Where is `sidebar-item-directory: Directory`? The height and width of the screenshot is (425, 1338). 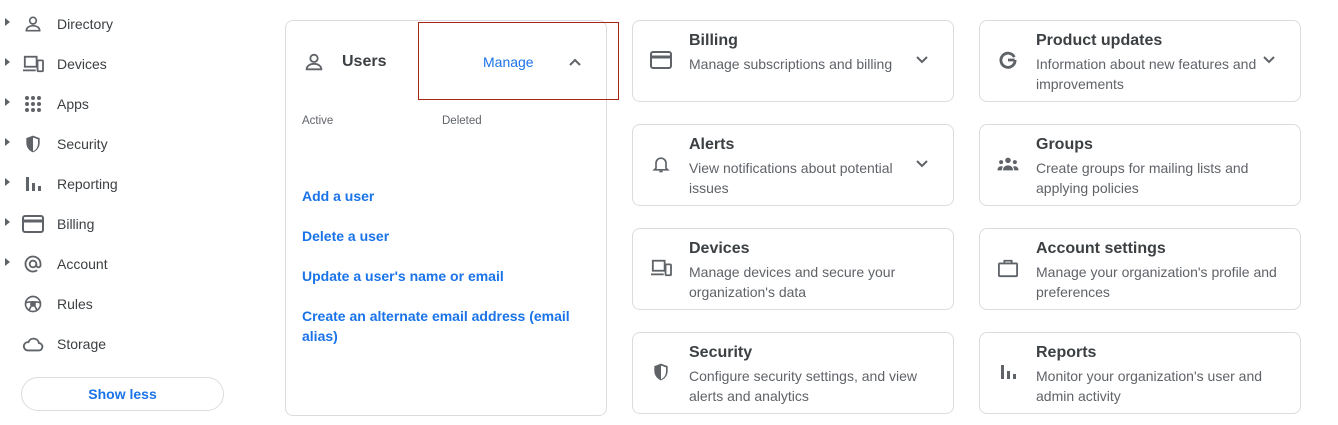
sidebar-item-directory: Directory is located at coordinates (120, 23).